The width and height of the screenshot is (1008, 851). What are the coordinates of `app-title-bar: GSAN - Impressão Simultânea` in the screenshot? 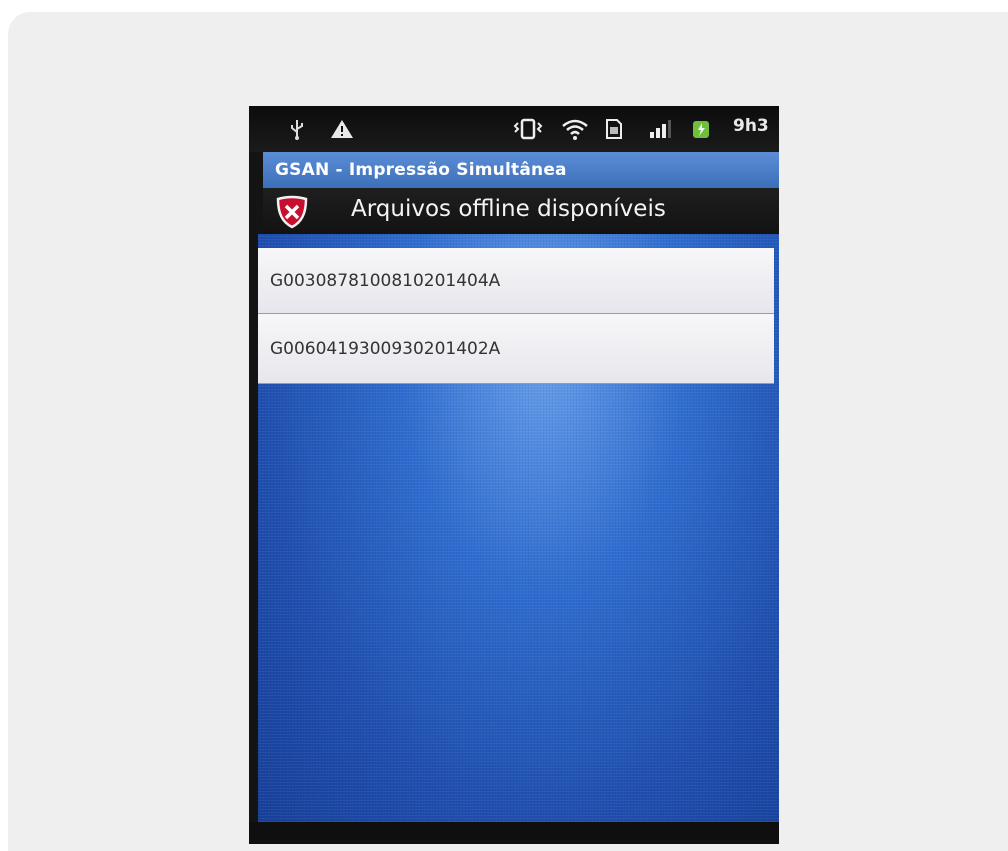 It's located at (521, 170).